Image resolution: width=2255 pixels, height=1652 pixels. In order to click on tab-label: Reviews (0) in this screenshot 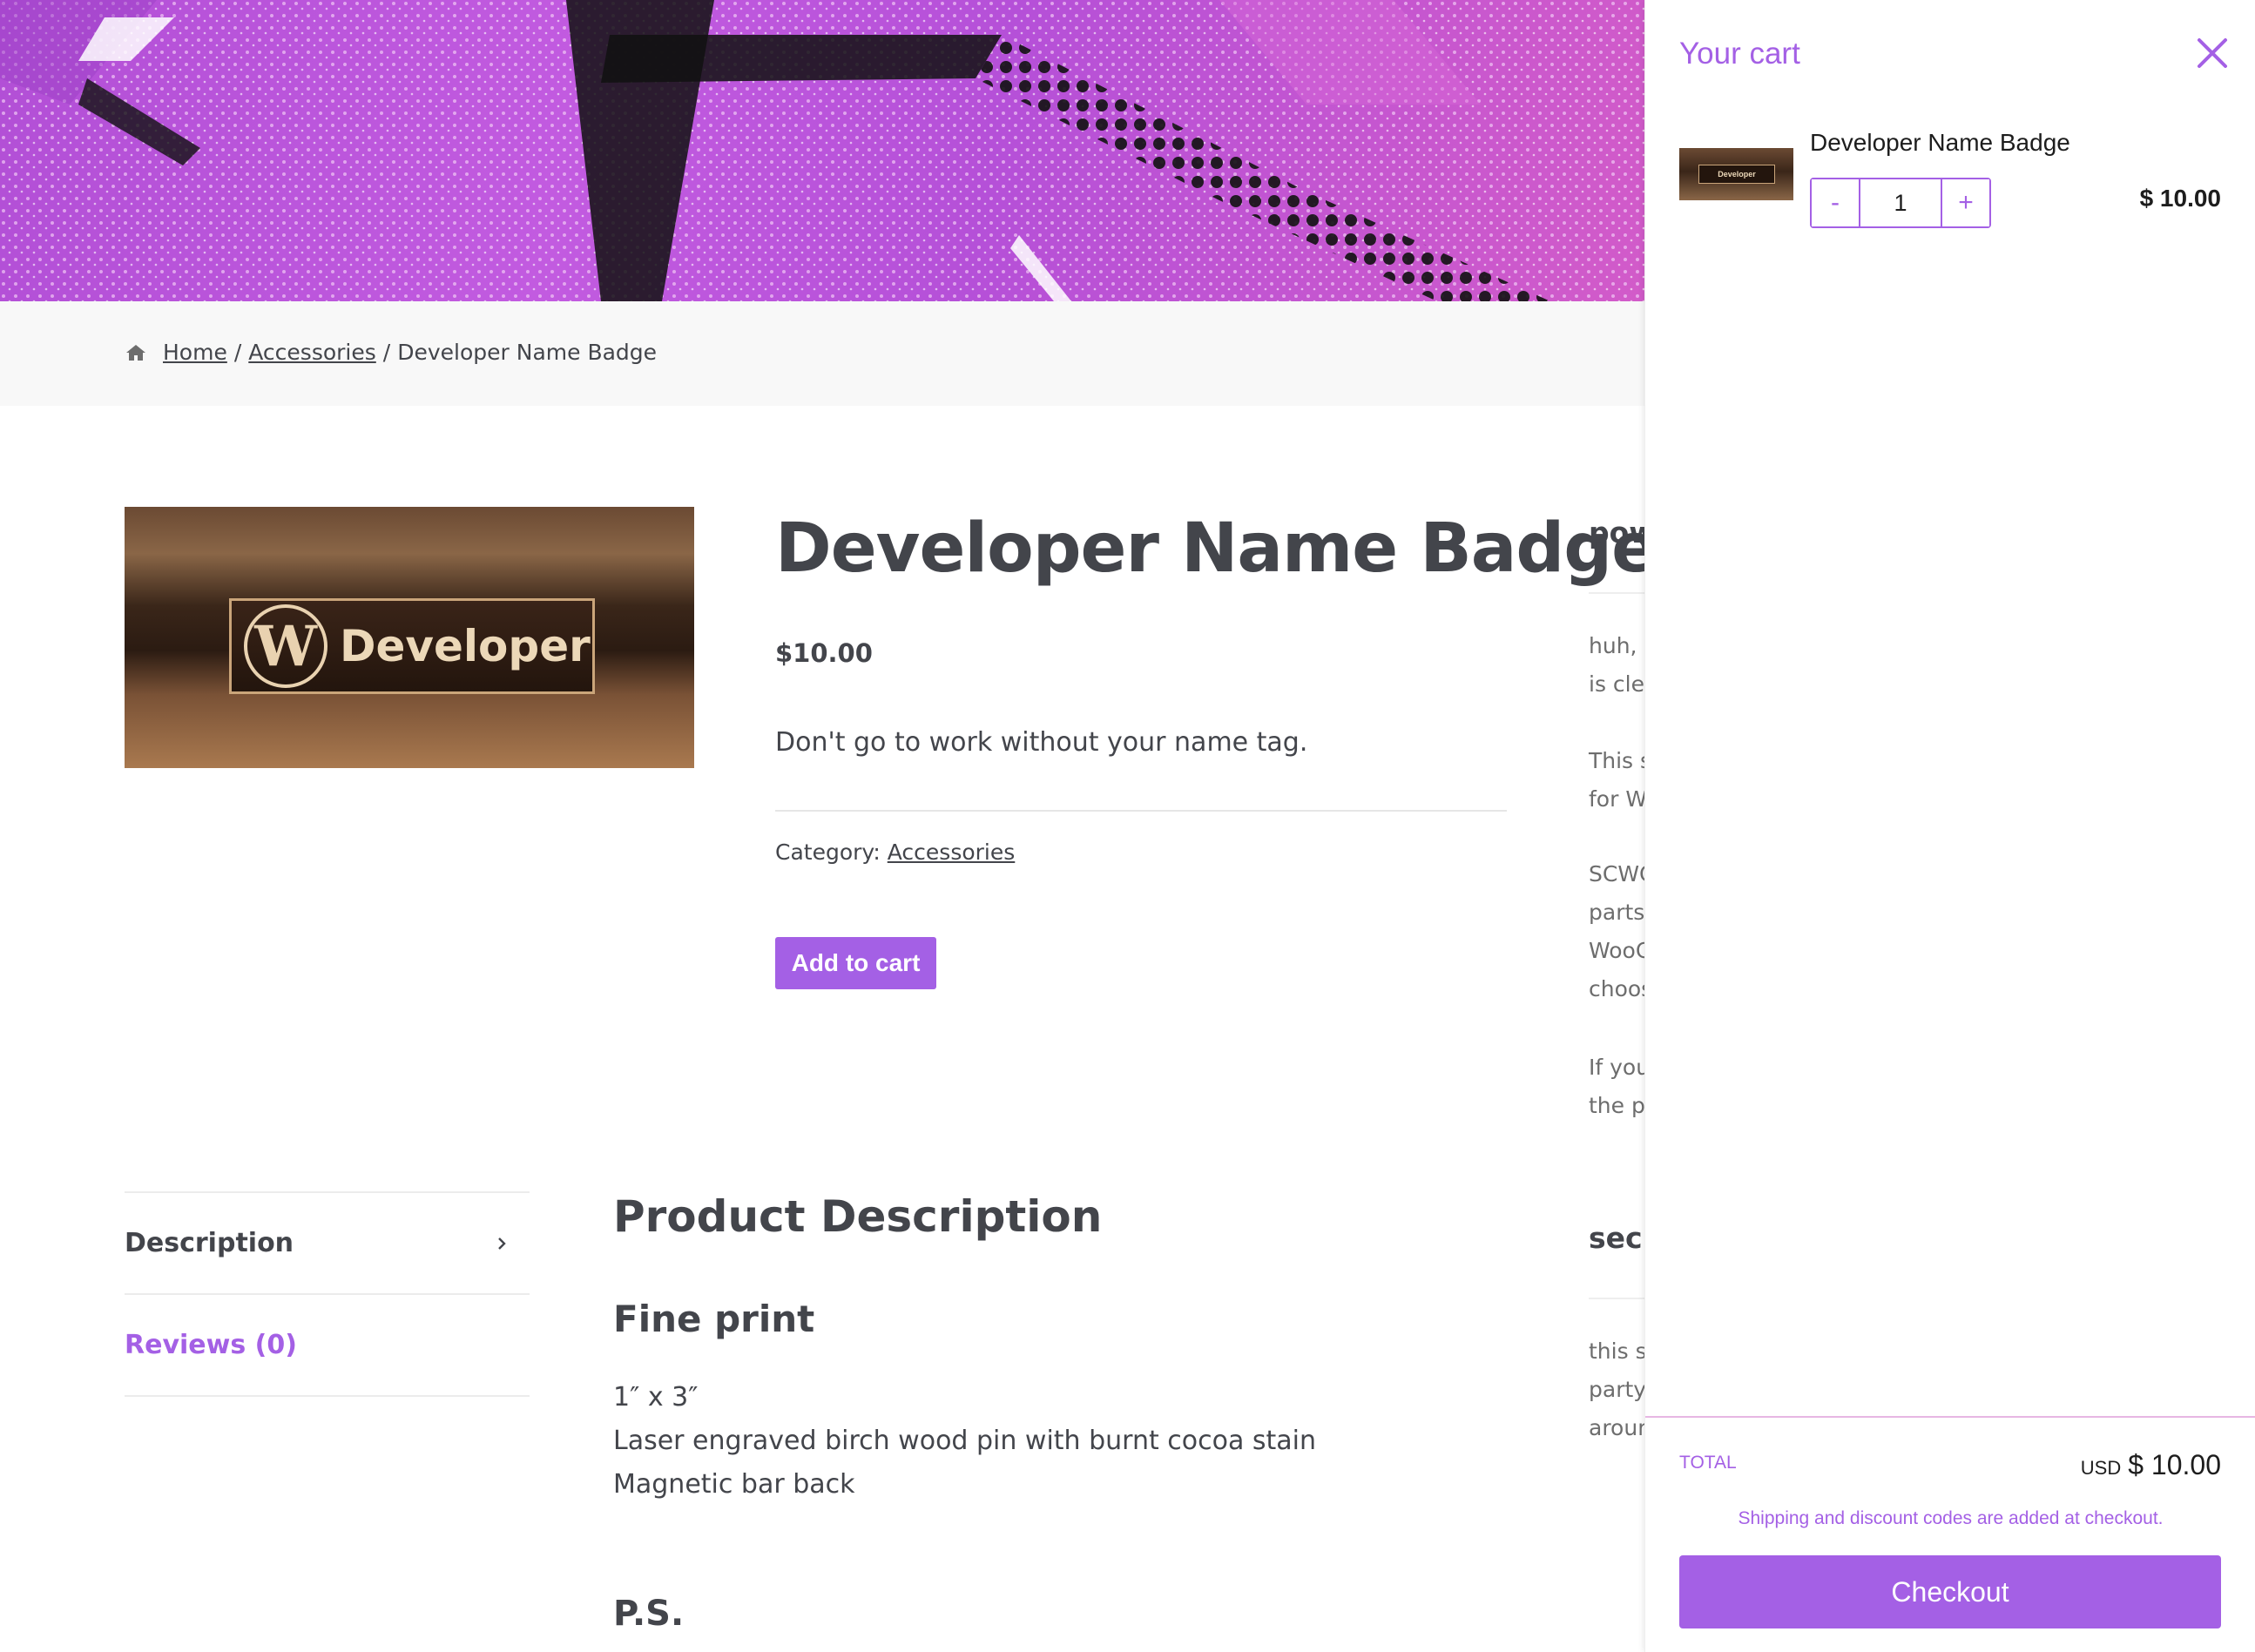, I will do `click(211, 1345)`.